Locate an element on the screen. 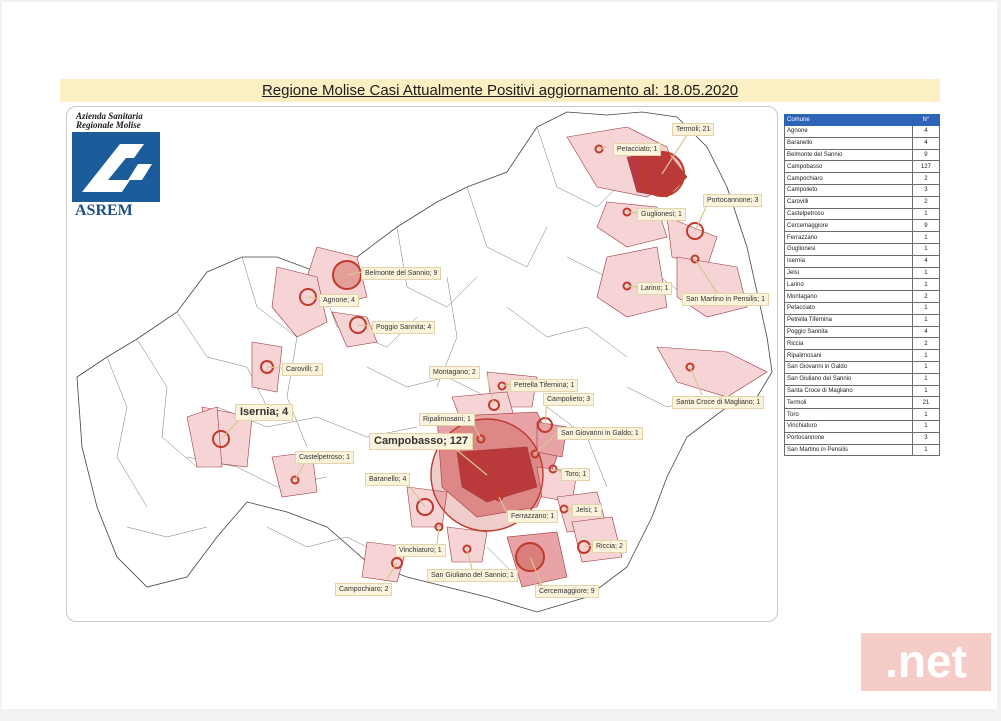 The width and height of the screenshot is (1001, 721). table-row: Jelsi 1 is located at coordinates (862, 273).